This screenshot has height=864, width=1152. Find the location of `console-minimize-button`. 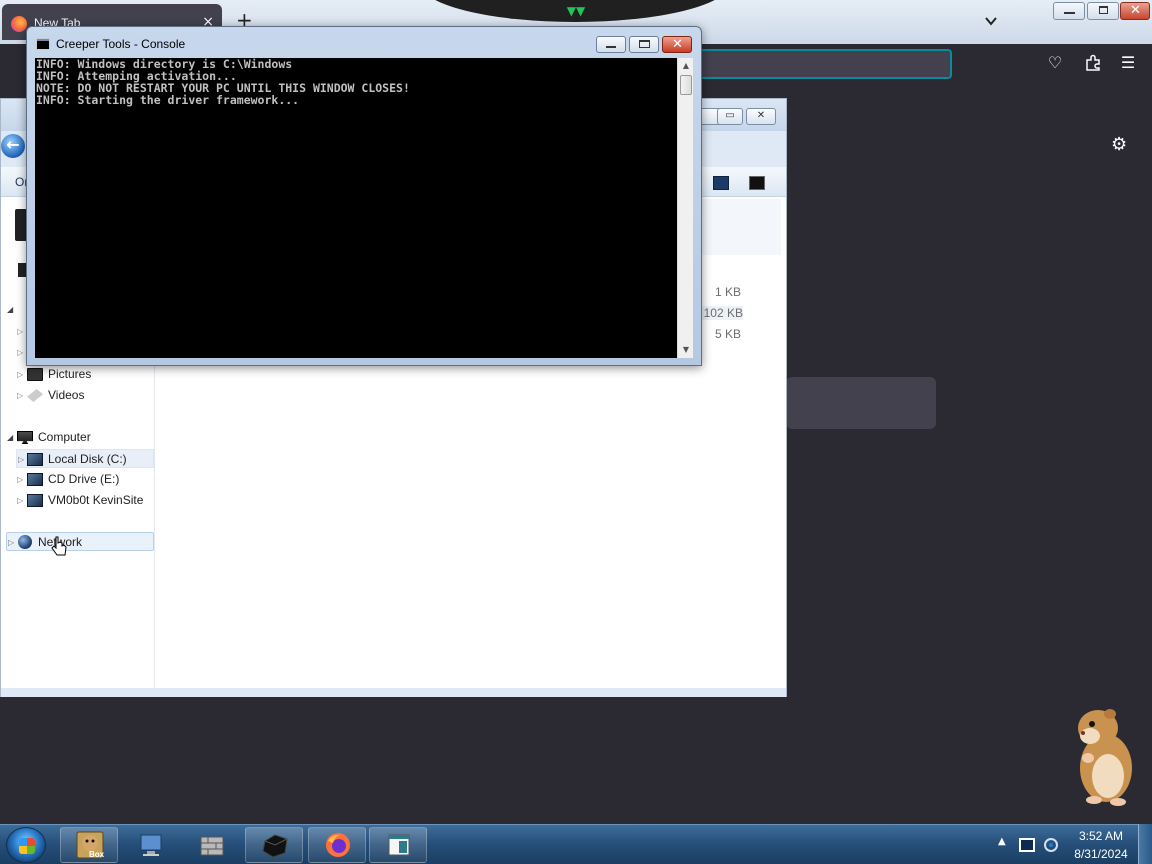

console-minimize-button is located at coordinates (611, 44).